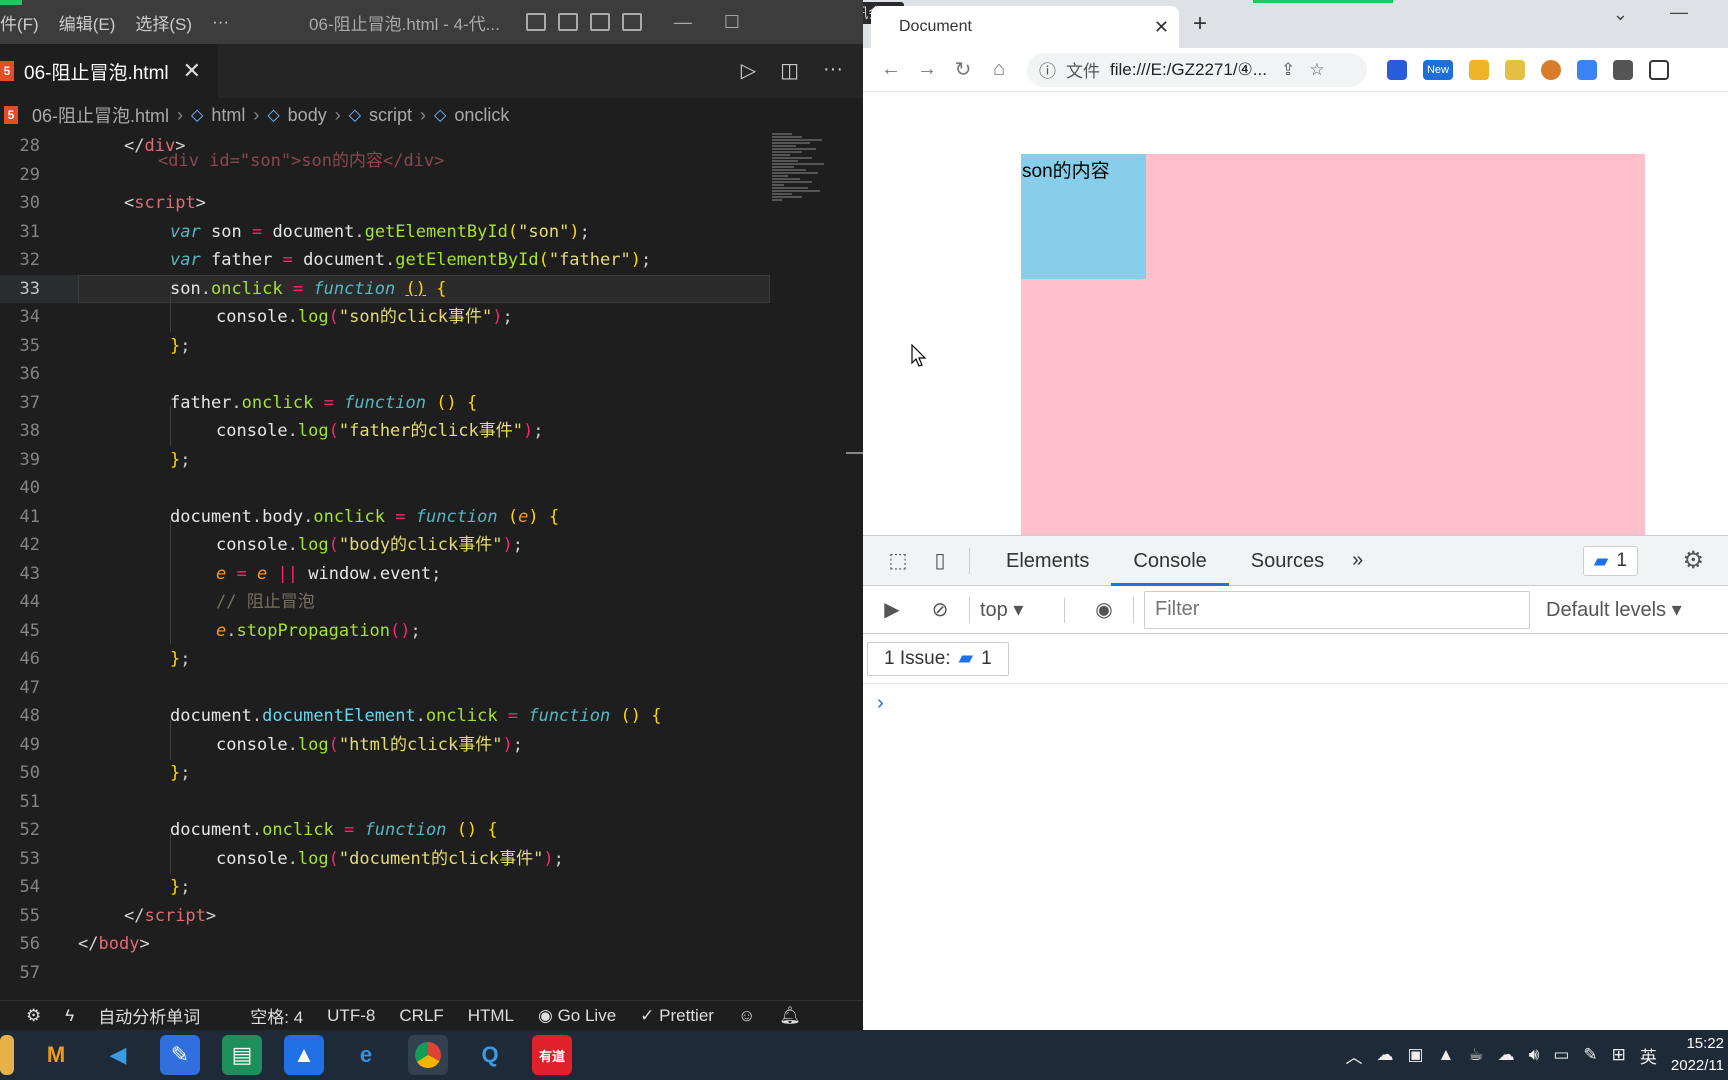 Image resolution: width=1728 pixels, height=1080 pixels. Describe the element at coordinates (1017, 609) in the screenshot. I see `context-selector: top ▾` at that location.